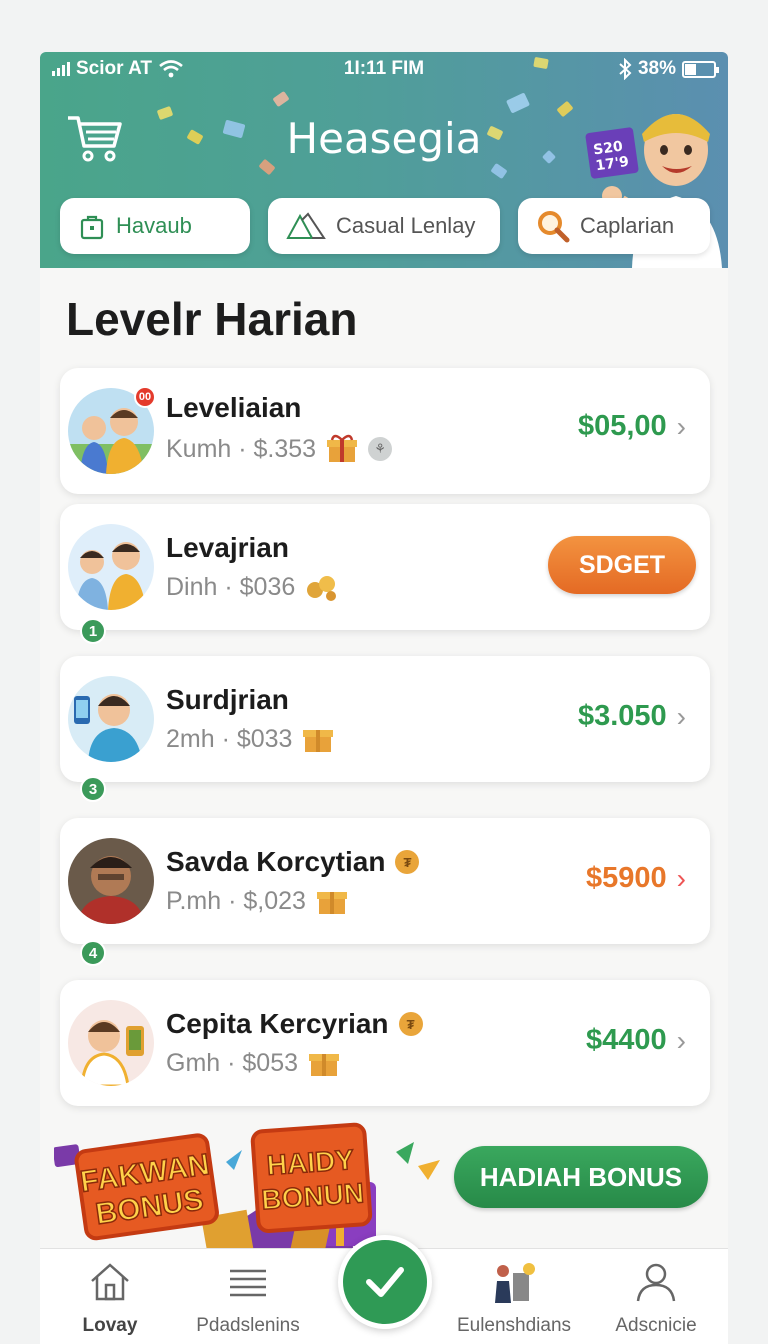  What do you see at coordinates (231, 586) in the screenshot?
I see `player-stats: Dinh · $036` at bounding box center [231, 586].